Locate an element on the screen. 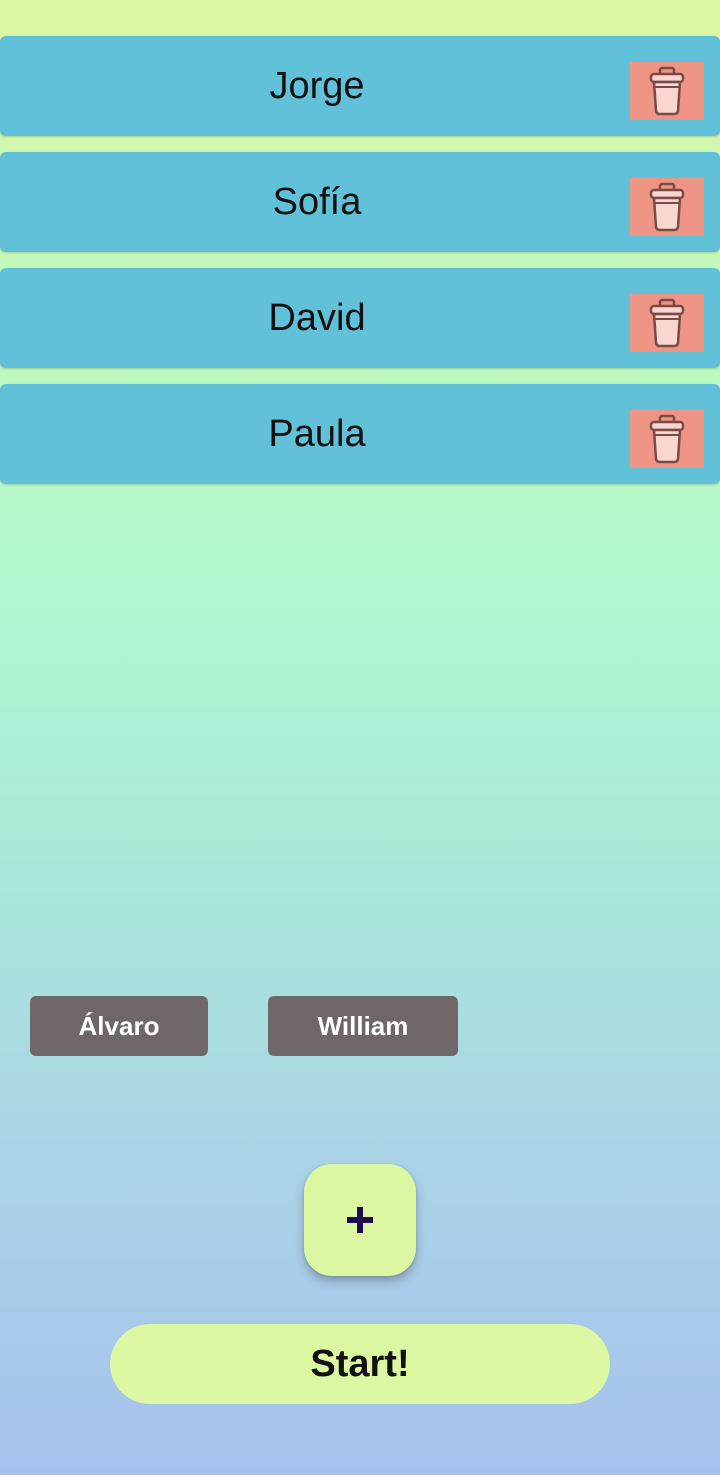  player-name: Paula is located at coordinates (317, 434).